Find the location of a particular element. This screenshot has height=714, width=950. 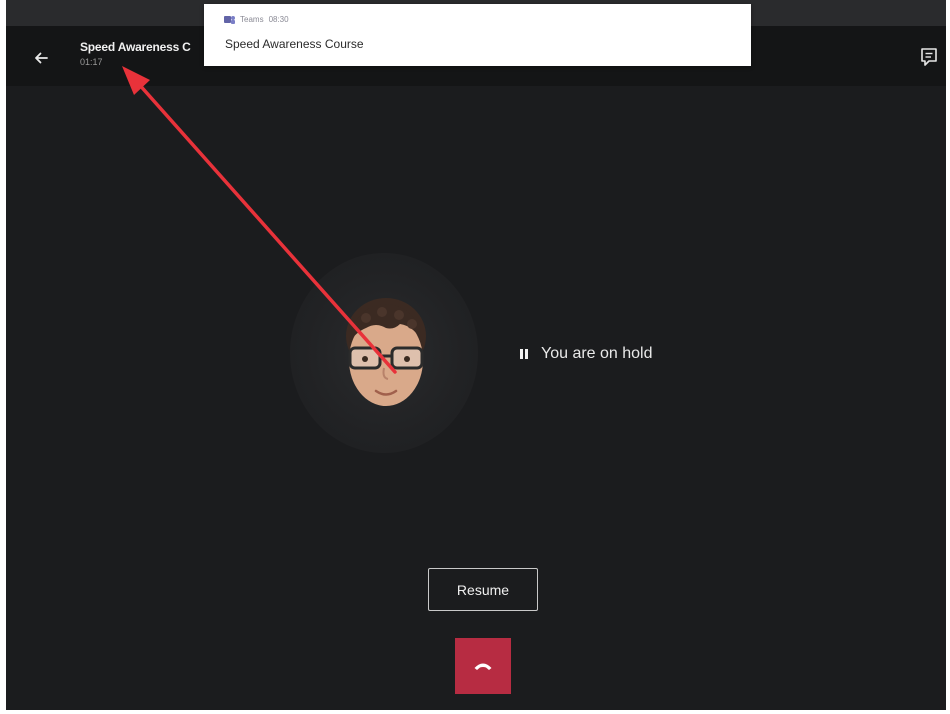

chat-button is located at coordinates (929, 57).